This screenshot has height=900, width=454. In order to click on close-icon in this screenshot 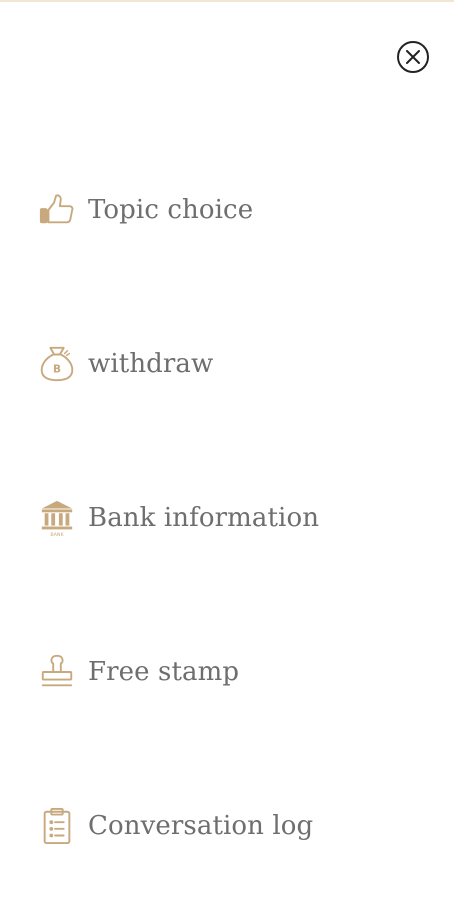, I will do `click(413, 57)`.